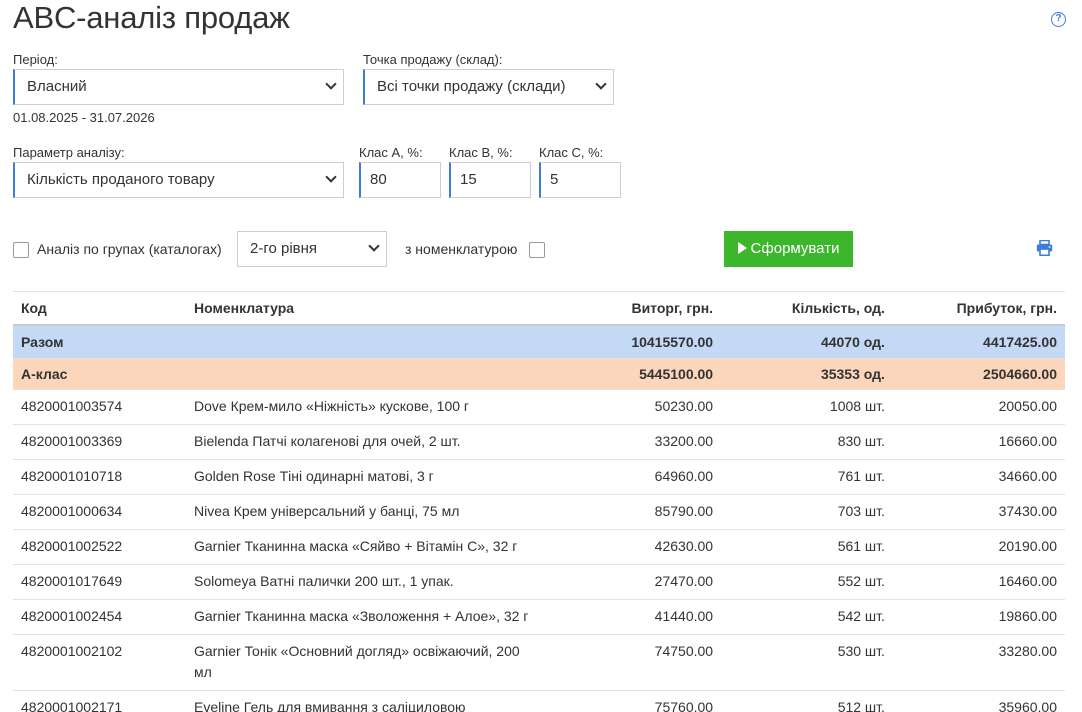 Image resolution: width=1082 pixels, height=712 pixels. What do you see at coordinates (632, 374) in the screenshot?
I see `a-class-revenue: 5445100.00` at bounding box center [632, 374].